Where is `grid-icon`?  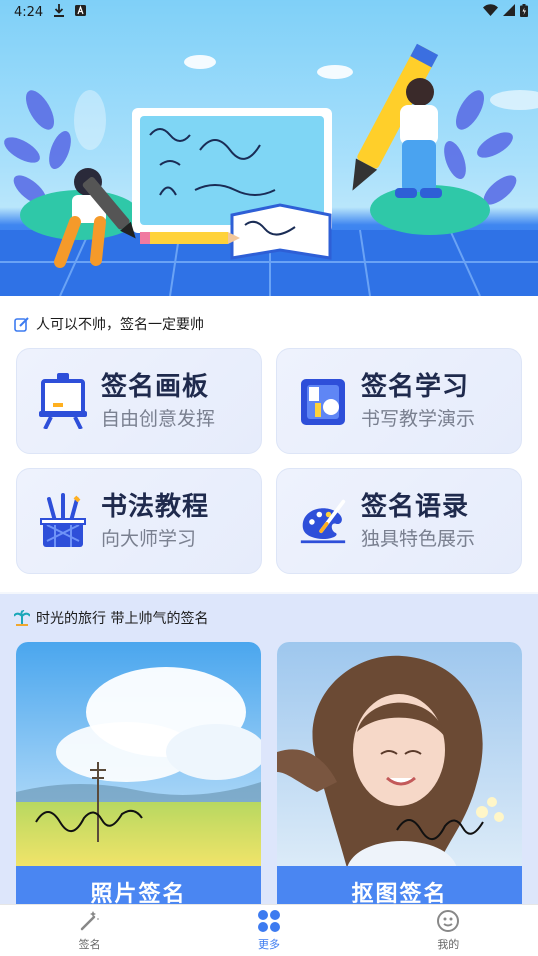 grid-icon is located at coordinates (269, 921).